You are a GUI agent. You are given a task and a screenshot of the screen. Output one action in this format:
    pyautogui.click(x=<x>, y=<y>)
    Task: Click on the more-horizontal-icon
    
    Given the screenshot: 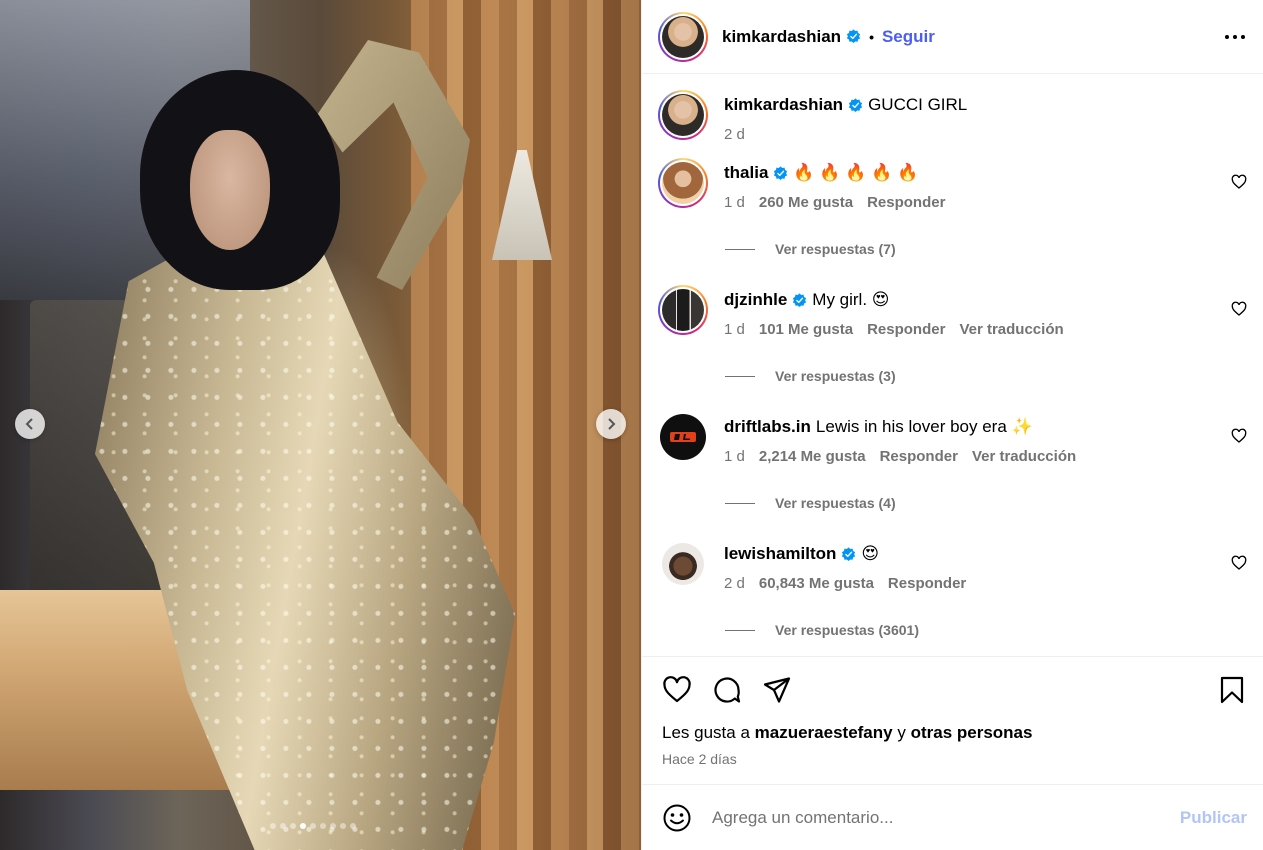 What is the action you would take?
    pyautogui.click(x=1235, y=36)
    